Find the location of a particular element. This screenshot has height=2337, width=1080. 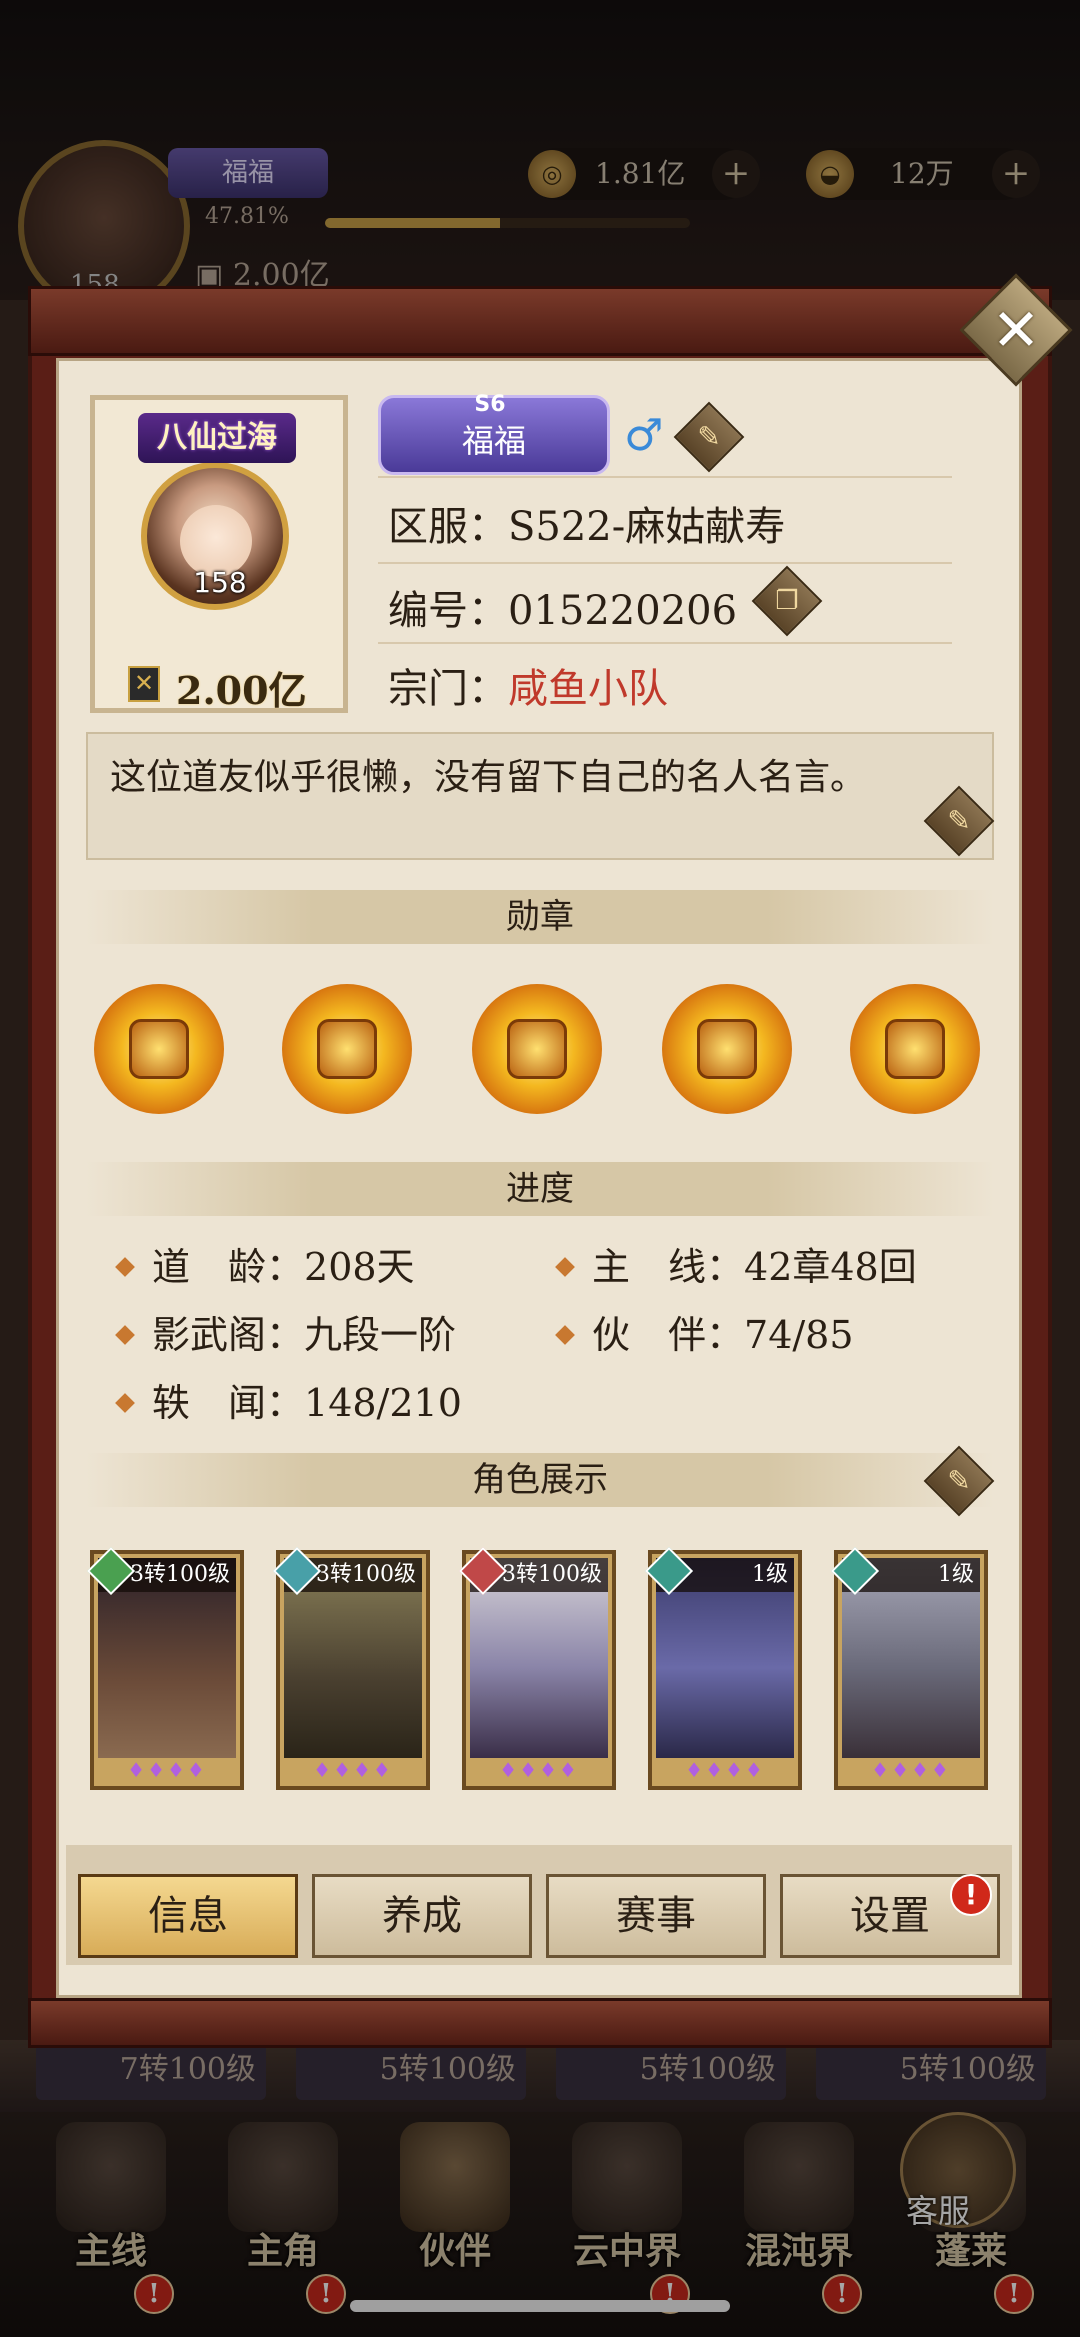

progress-value: 九段一阶 is located at coordinates (380, 1335).